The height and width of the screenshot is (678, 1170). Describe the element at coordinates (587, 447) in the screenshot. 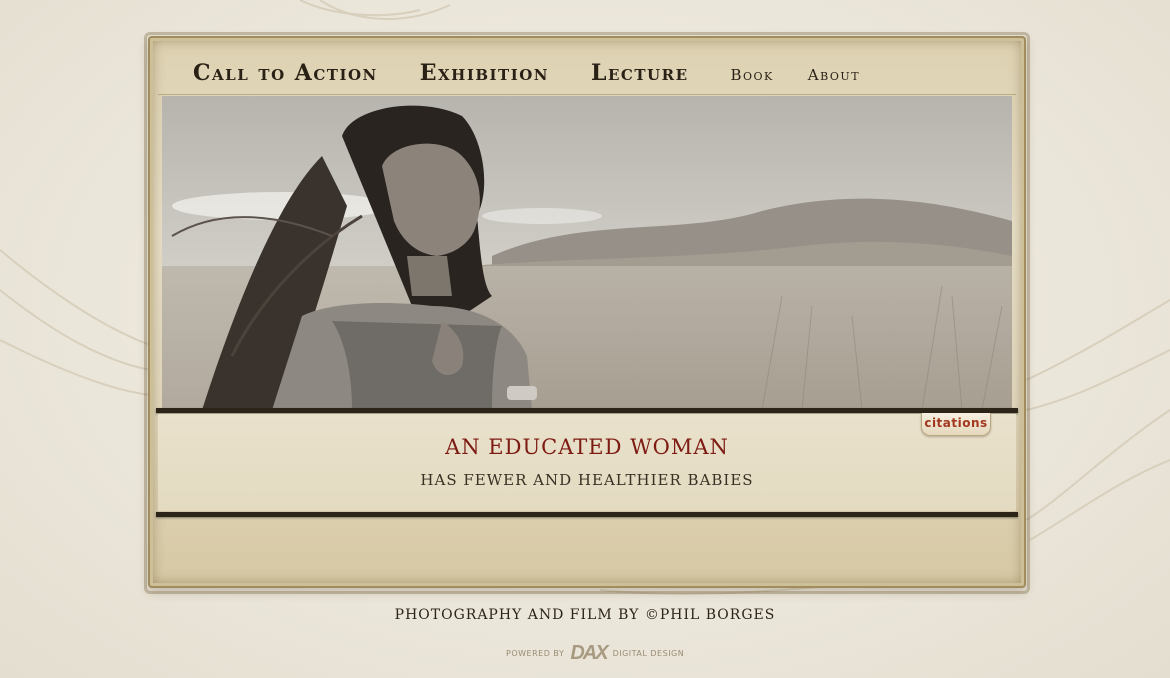

I see `feature-headline: AN EDUCATED WOMAN` at that location.